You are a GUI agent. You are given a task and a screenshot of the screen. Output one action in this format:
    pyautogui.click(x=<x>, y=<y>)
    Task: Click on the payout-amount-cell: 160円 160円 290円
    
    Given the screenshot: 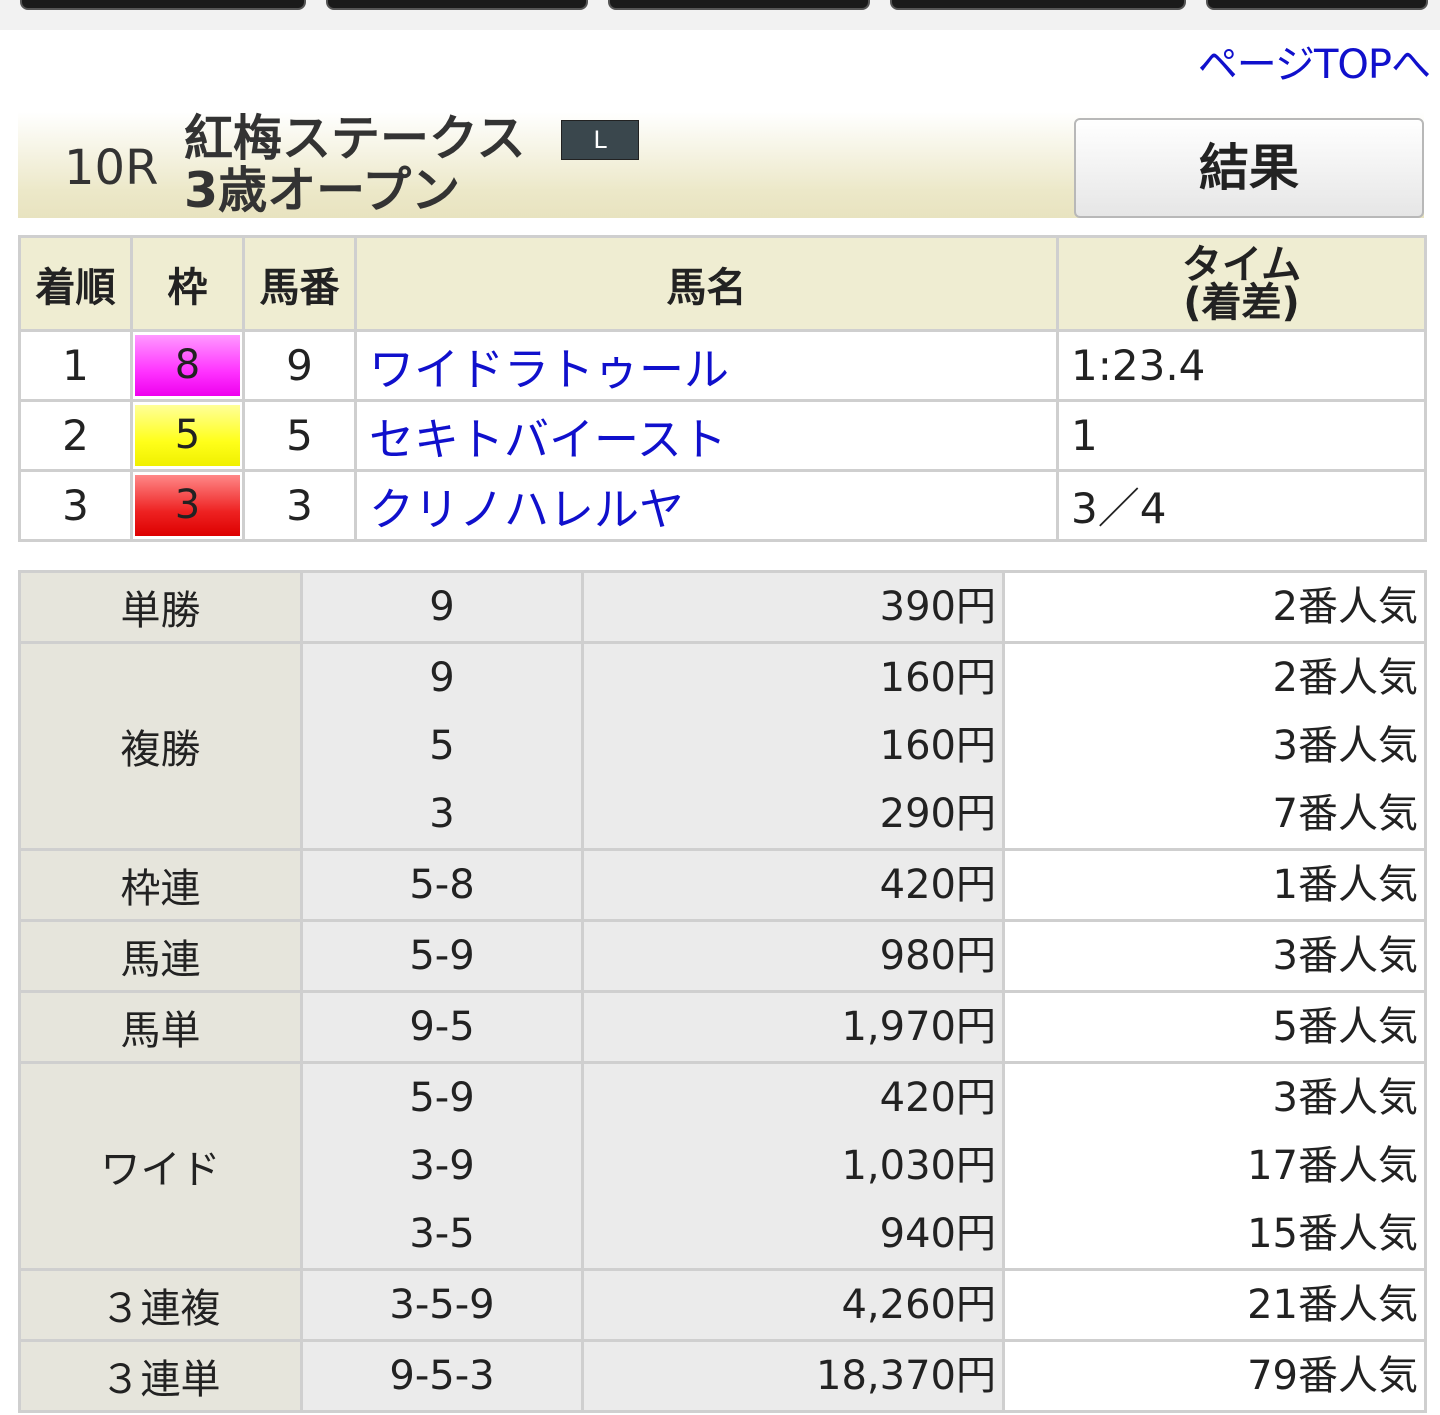 What is the action you would take?
    pyautogui.click(x=793, y=746)
    